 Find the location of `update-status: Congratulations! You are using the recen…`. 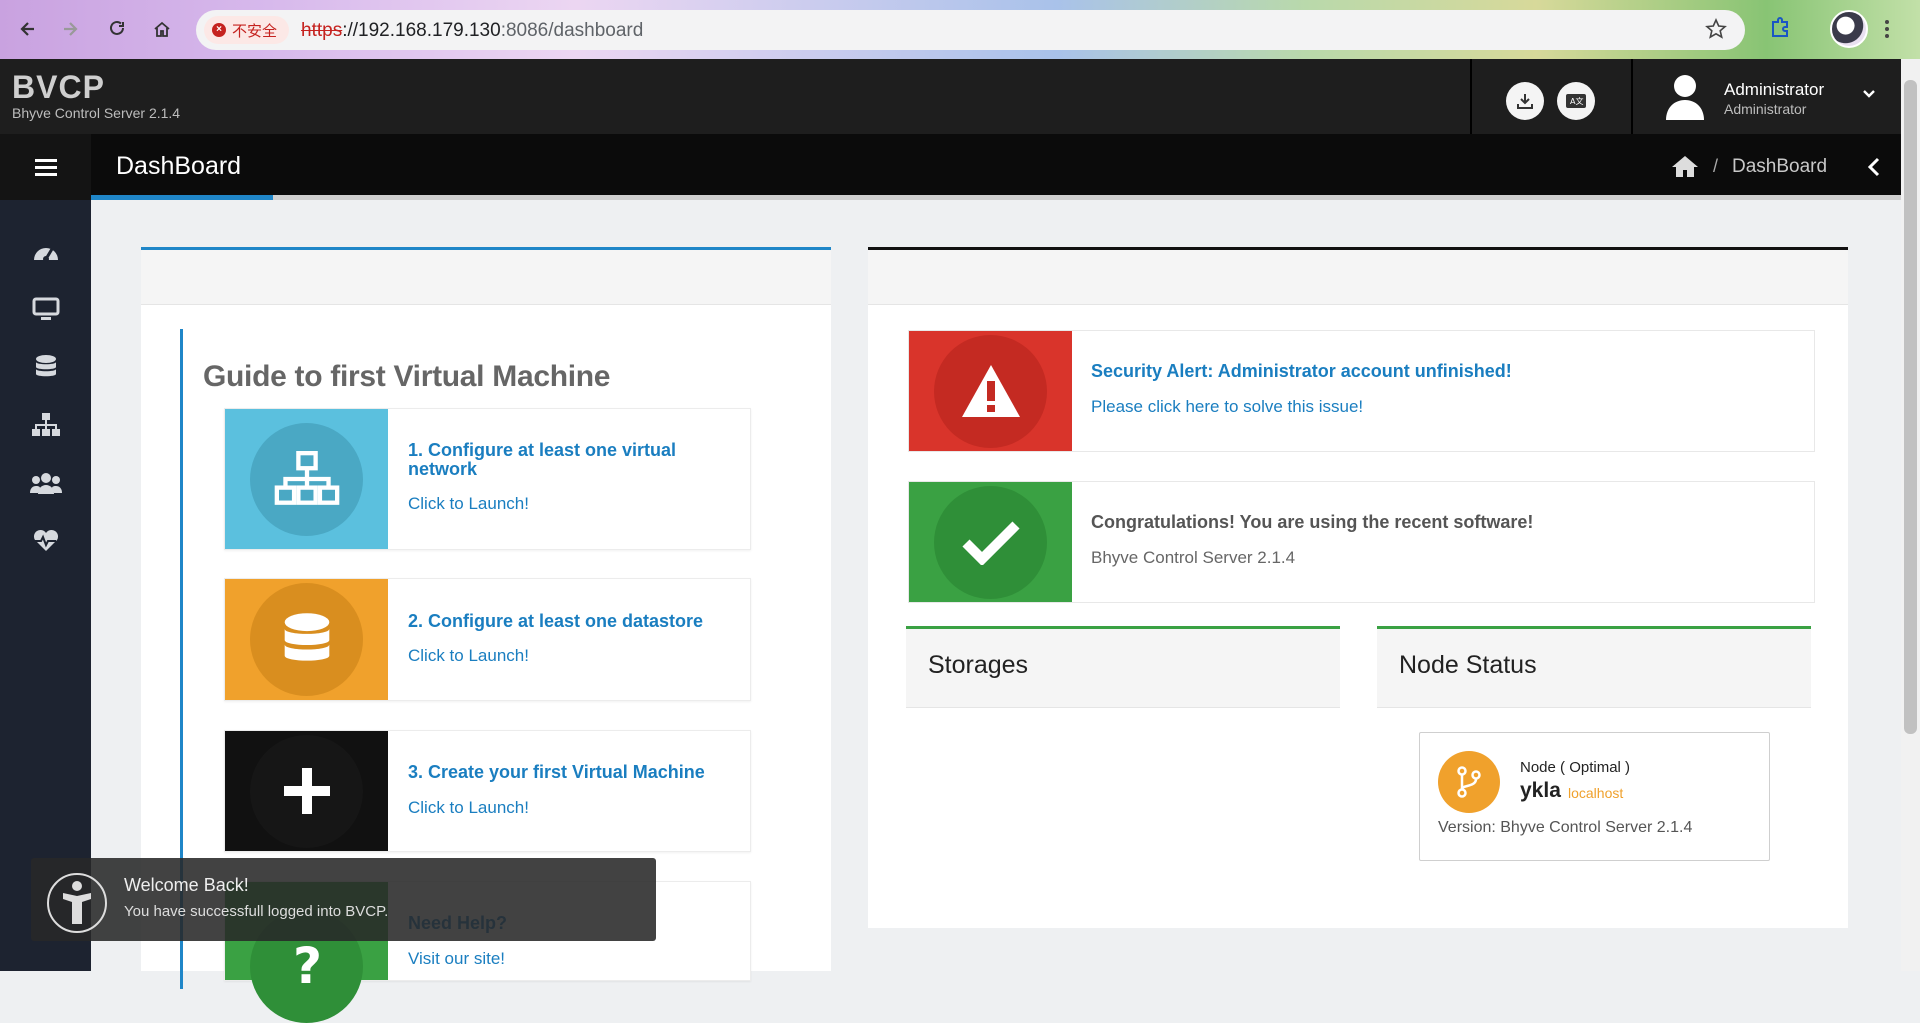

update-status: Congratulations! You are using the recen… is located at coordinates (1361, 542).